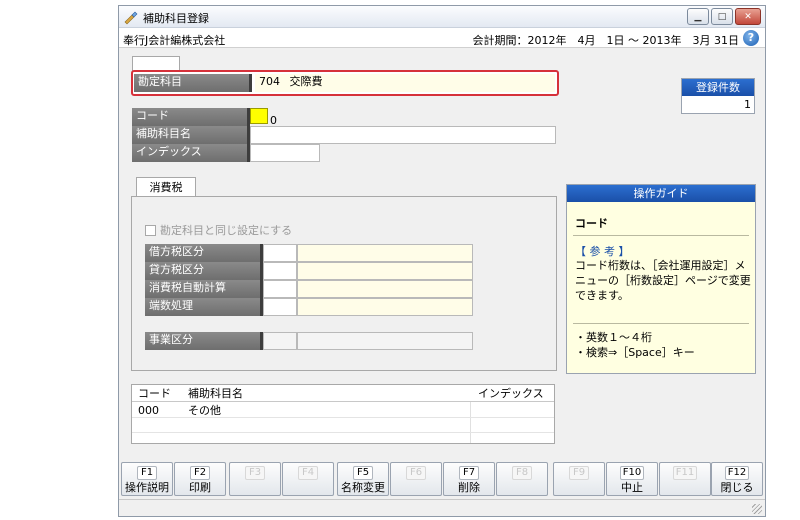 Image resolution: width=800 pixels, height=520 pixels. I want to click on f3-button: F3, so click(255, 479).